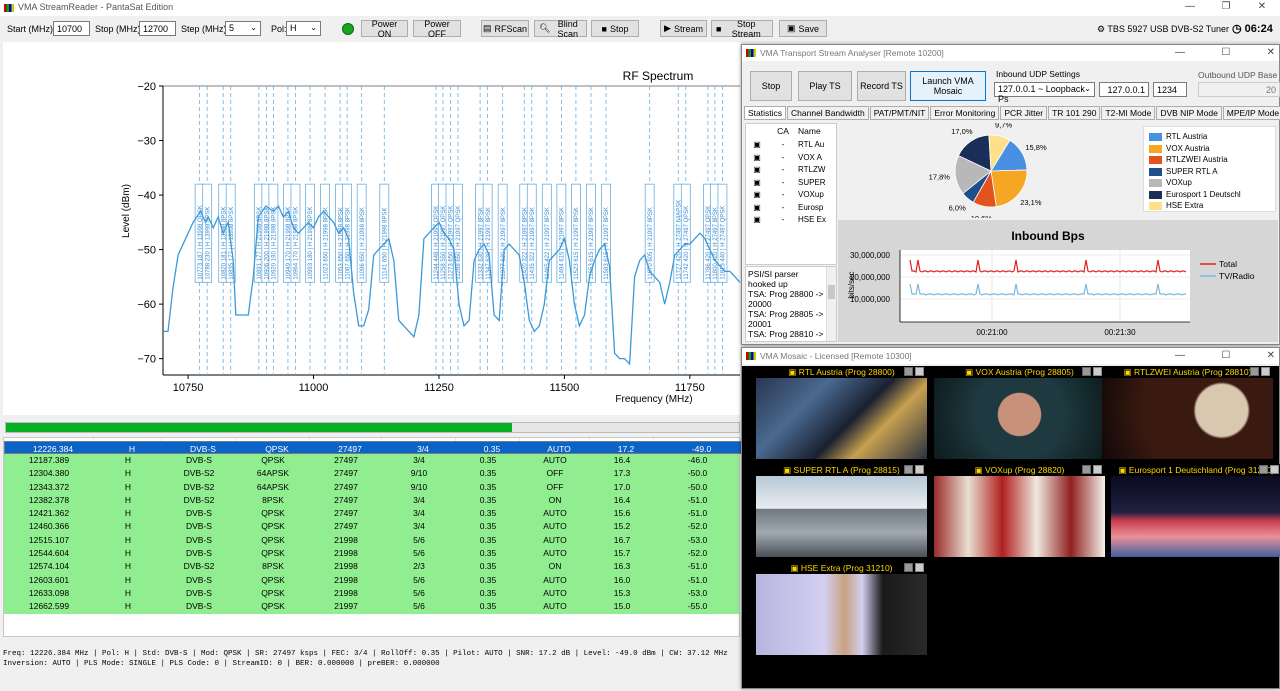 This screenshot has width=1280, height=691. I want to click on program-row: ▣ - RTL Au, so click(791, 145).